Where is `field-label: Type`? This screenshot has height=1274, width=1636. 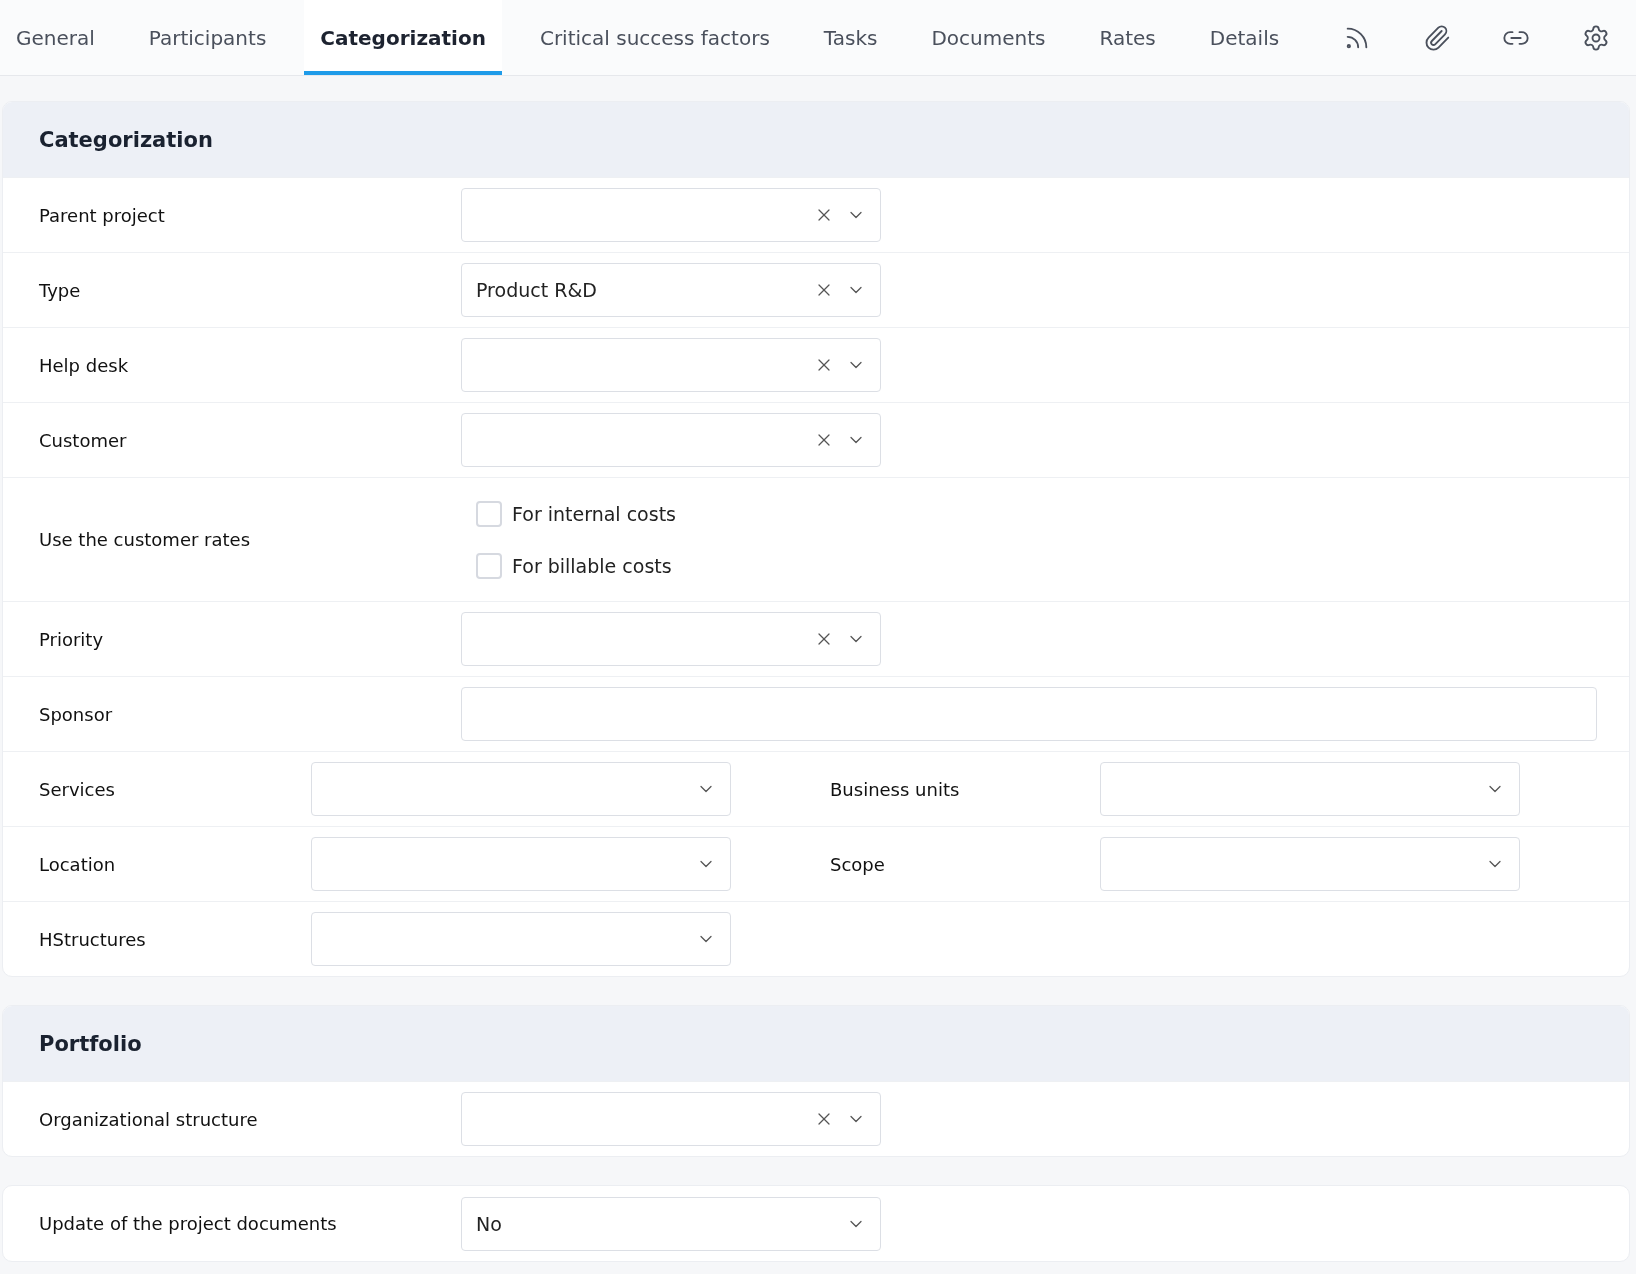
field-label: Type is located at coordinates (60, 290).